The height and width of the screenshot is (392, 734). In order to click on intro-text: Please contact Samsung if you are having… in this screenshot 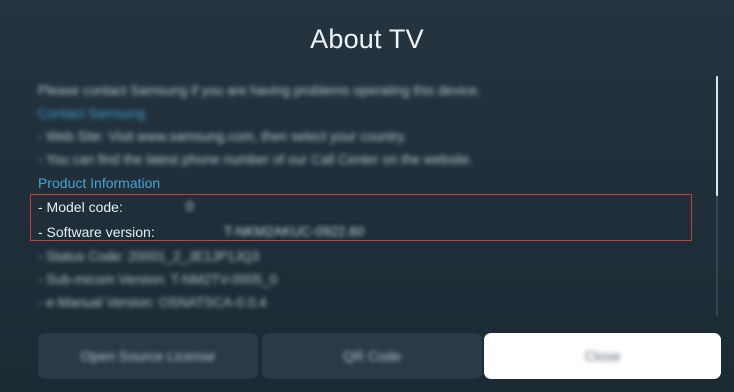, I will do `click(259, 90)`.